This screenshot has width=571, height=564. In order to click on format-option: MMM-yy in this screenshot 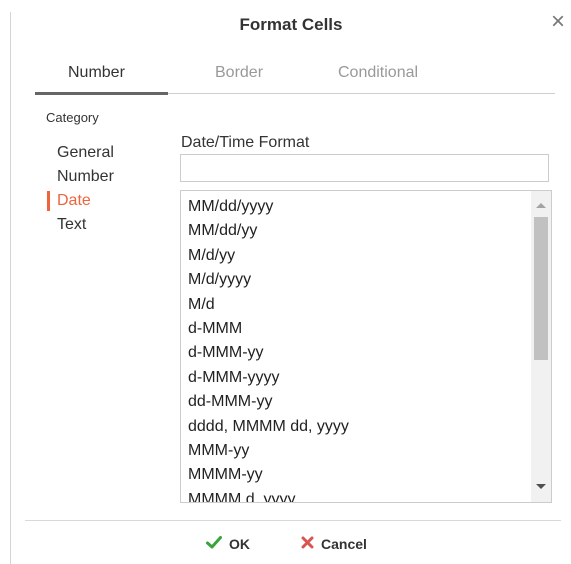, I will do `click(268, 451)`.